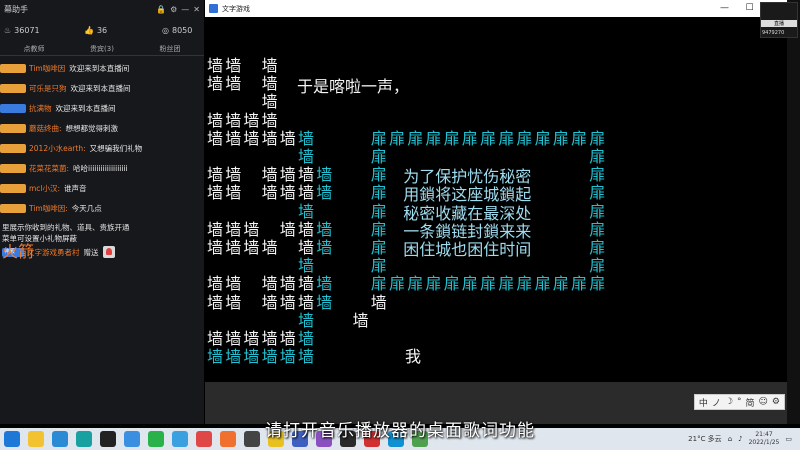 This screenshot has width=800, height=450. I want to click on stats-bar: ♨ 36071 👍 36 ◎ 8050, so click(102, 30).